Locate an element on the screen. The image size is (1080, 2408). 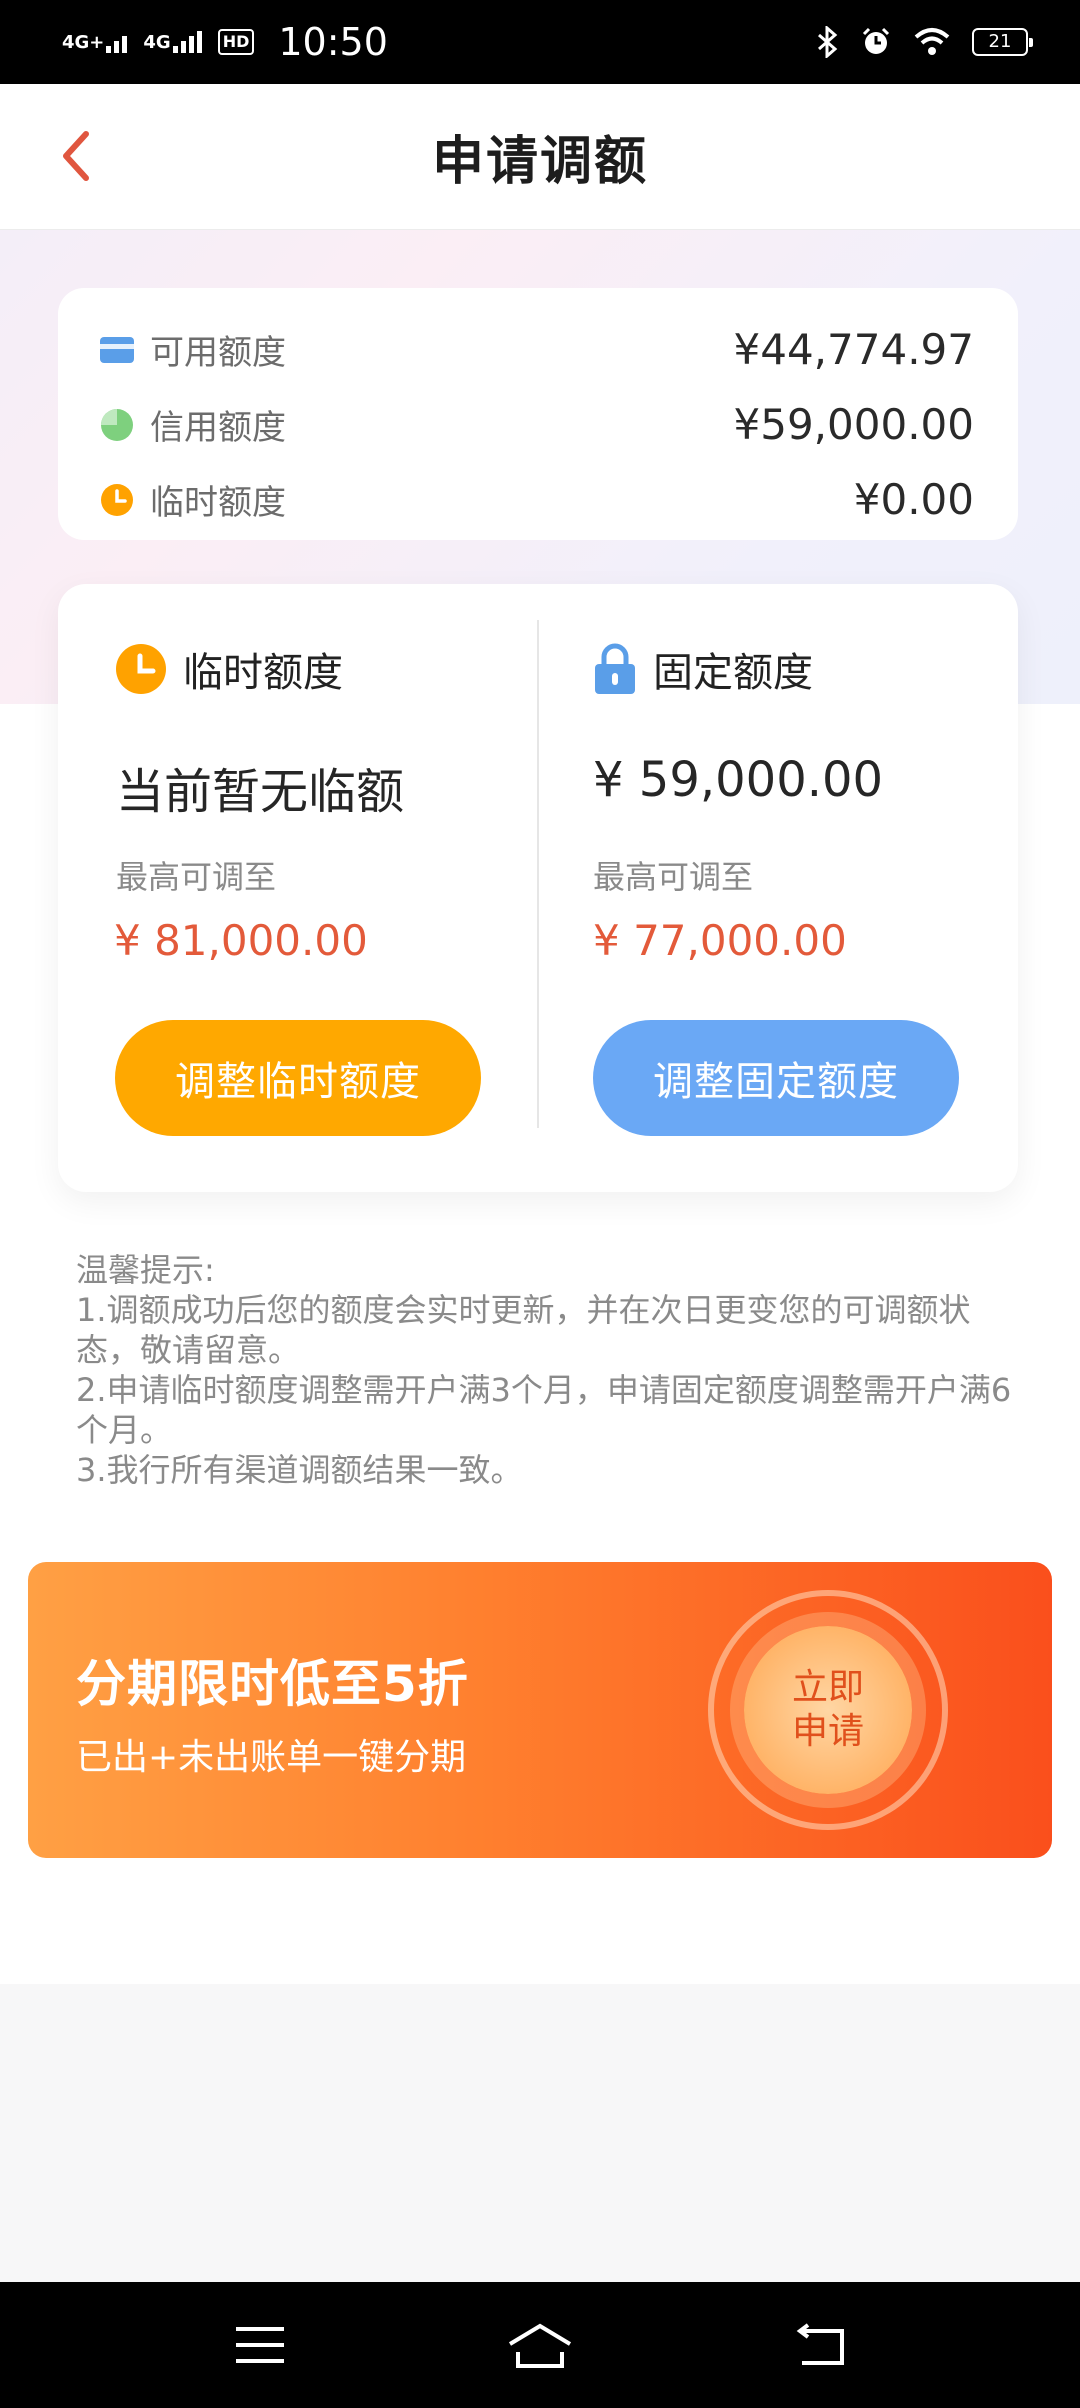
temporary-limit-column: 临时额度 当前暂无临额 最高可调至 ¥ 81,000.00 调整临时额度 is located at coordinates (298, 888).